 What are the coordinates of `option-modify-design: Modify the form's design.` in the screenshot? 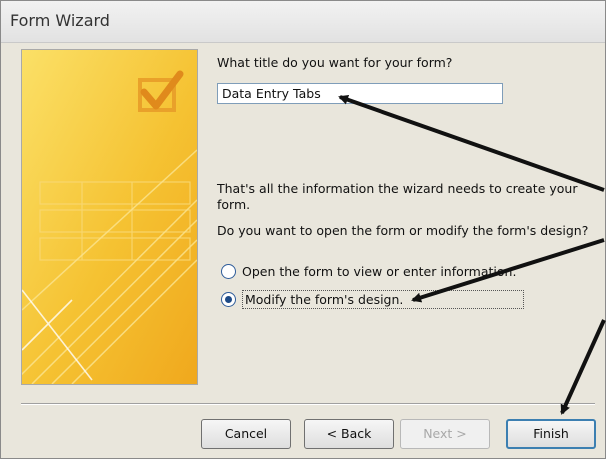 It's located at (373, 299).